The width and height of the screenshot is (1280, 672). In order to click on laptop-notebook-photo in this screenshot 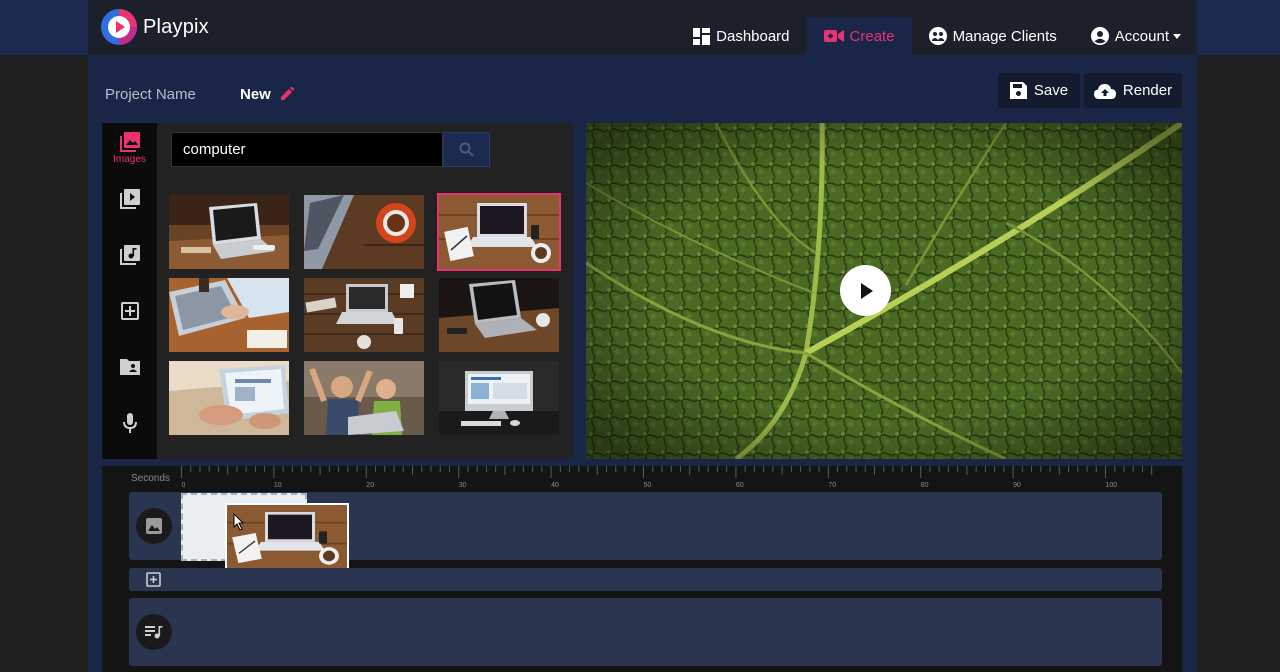, I will do `click(499, 232)`.